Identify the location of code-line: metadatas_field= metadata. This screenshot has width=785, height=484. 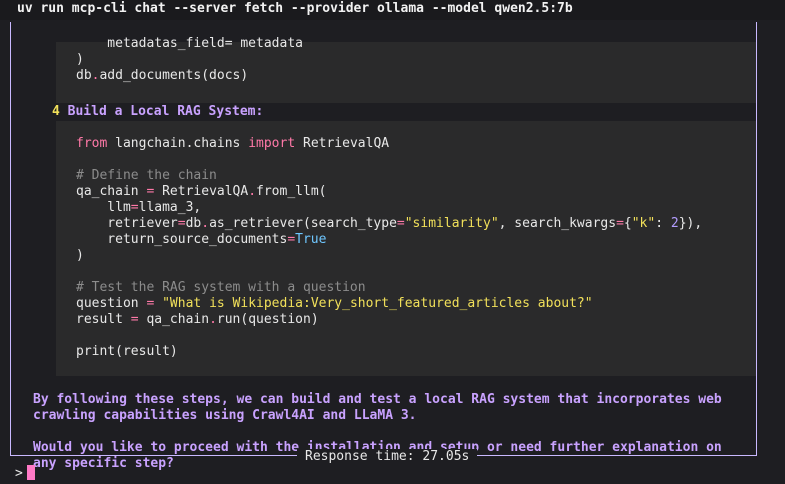
(189, 43).